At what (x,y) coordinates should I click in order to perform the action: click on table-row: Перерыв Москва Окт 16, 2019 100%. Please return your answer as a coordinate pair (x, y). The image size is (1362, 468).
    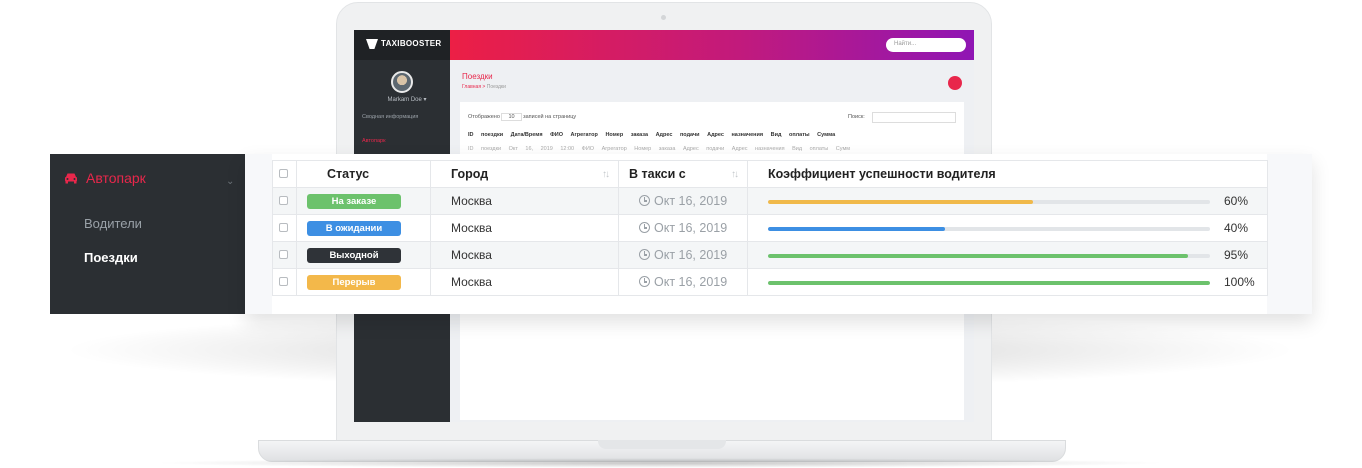
    Looking at the image, I should click on (770, 282).